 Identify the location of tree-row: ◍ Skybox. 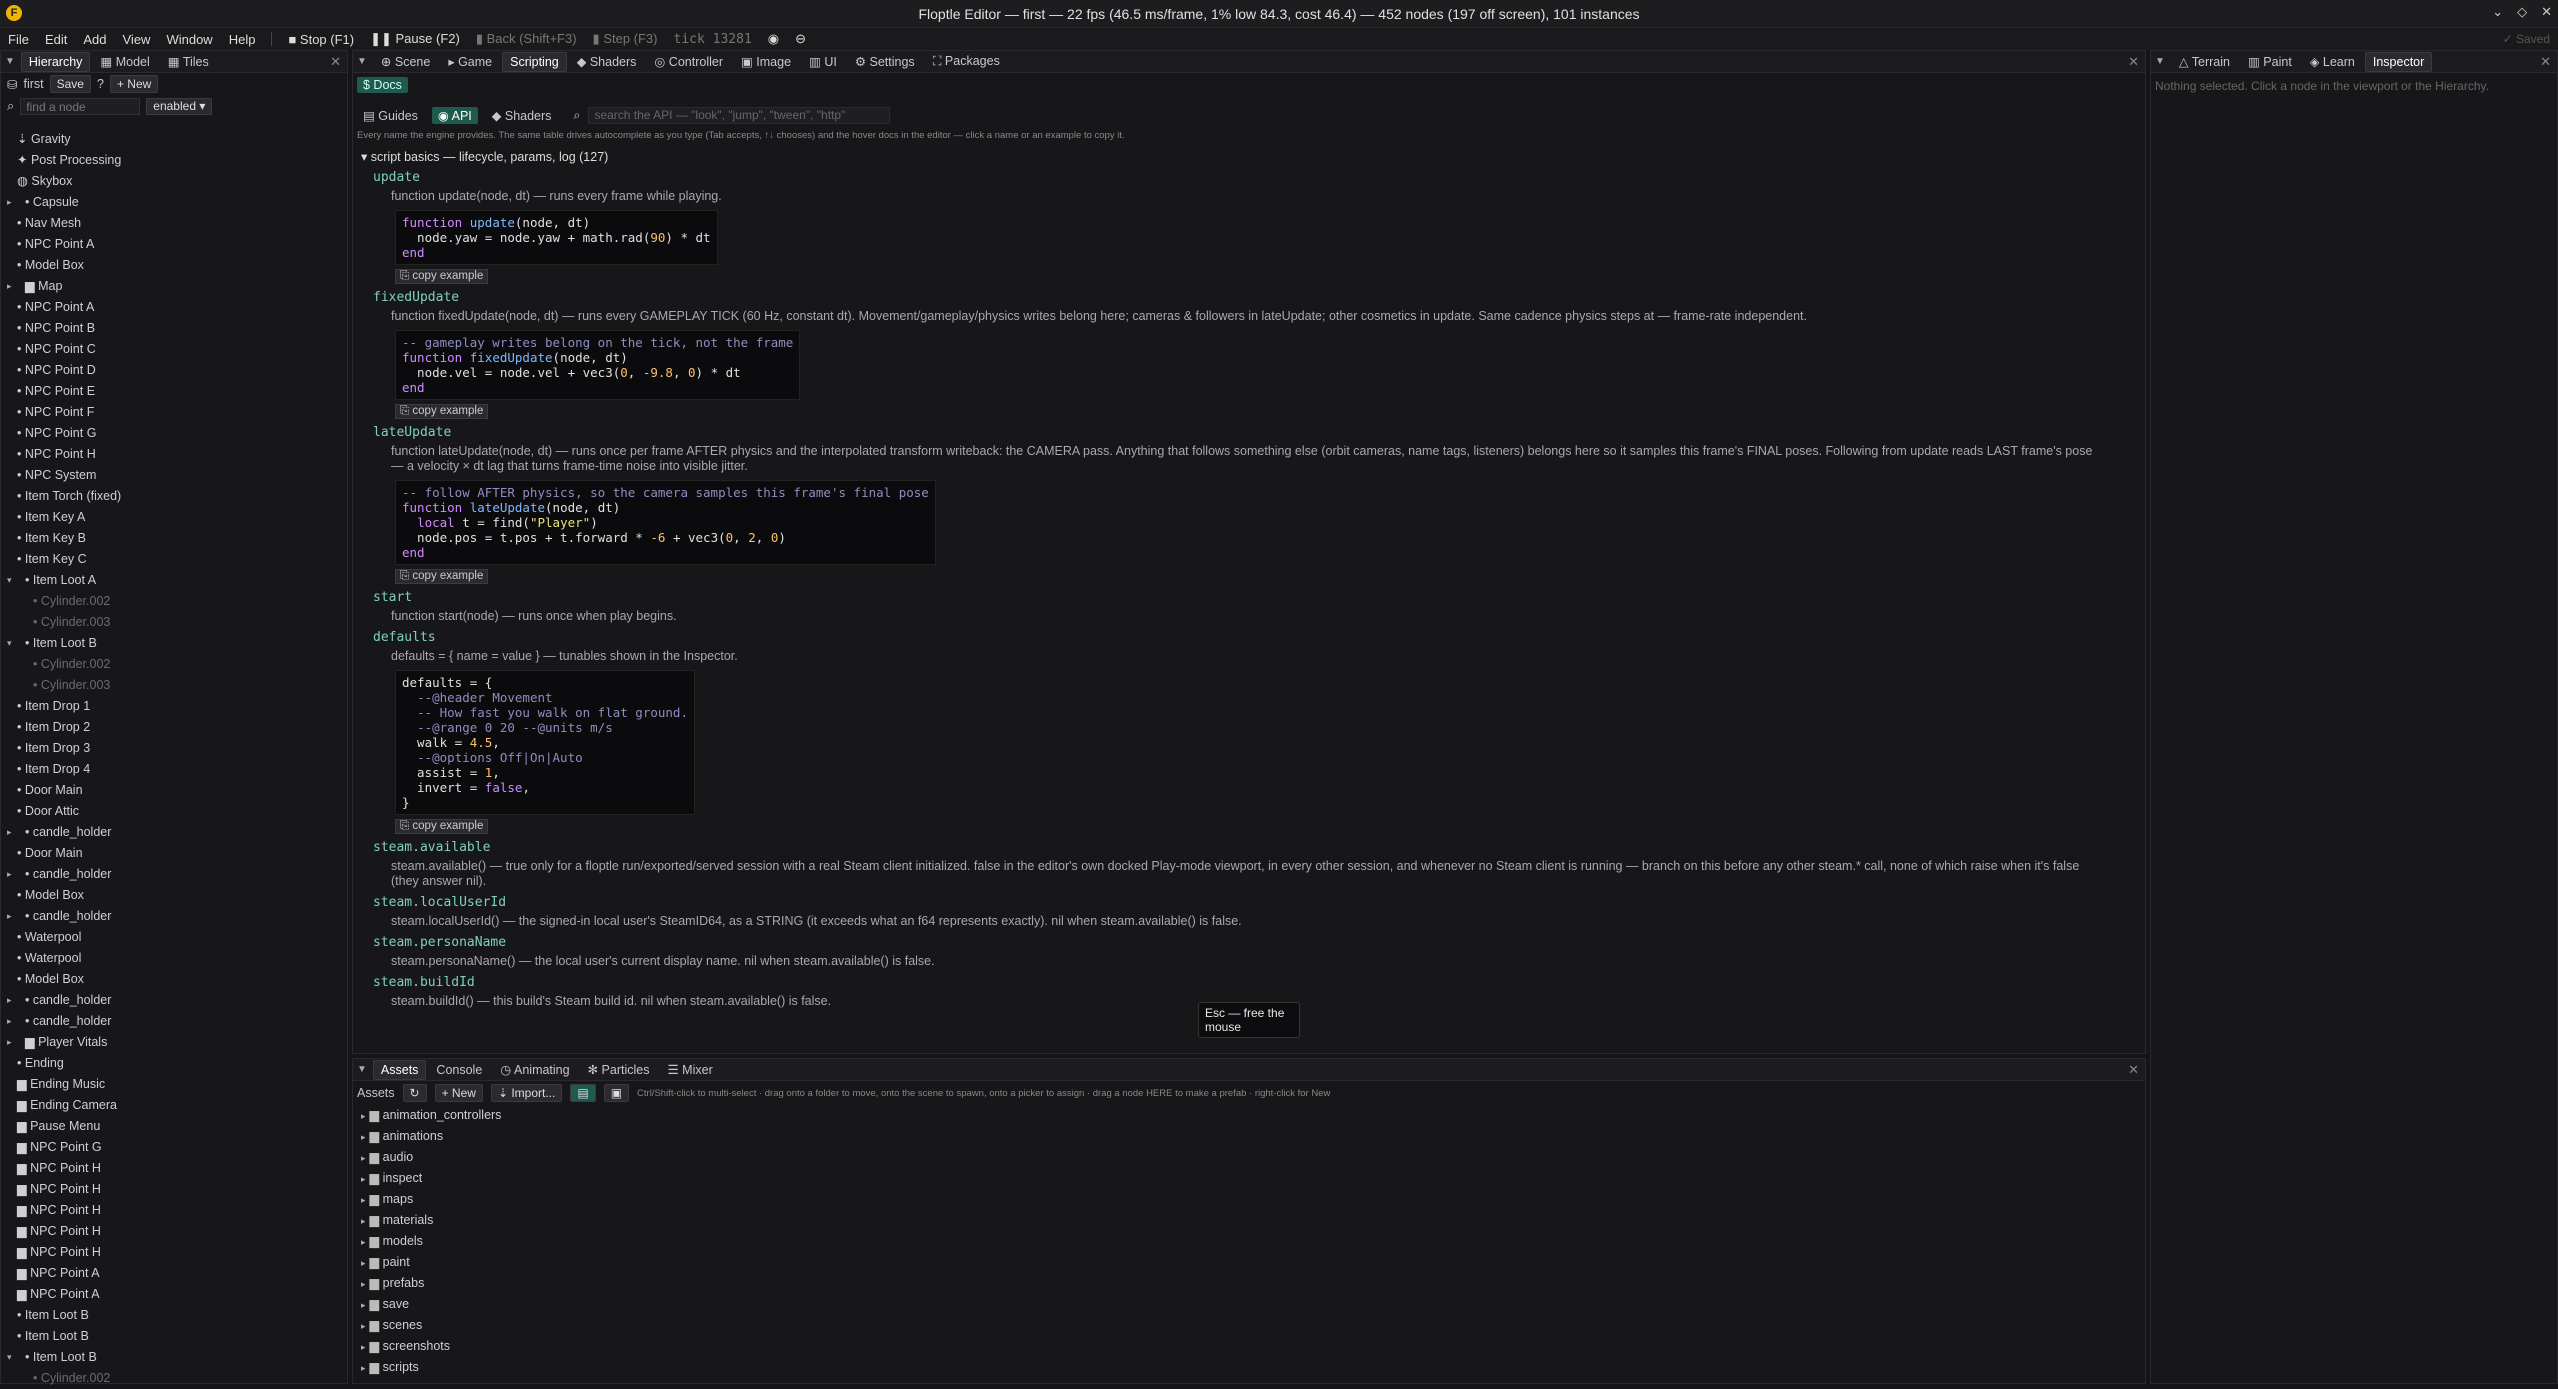
(174, 181).